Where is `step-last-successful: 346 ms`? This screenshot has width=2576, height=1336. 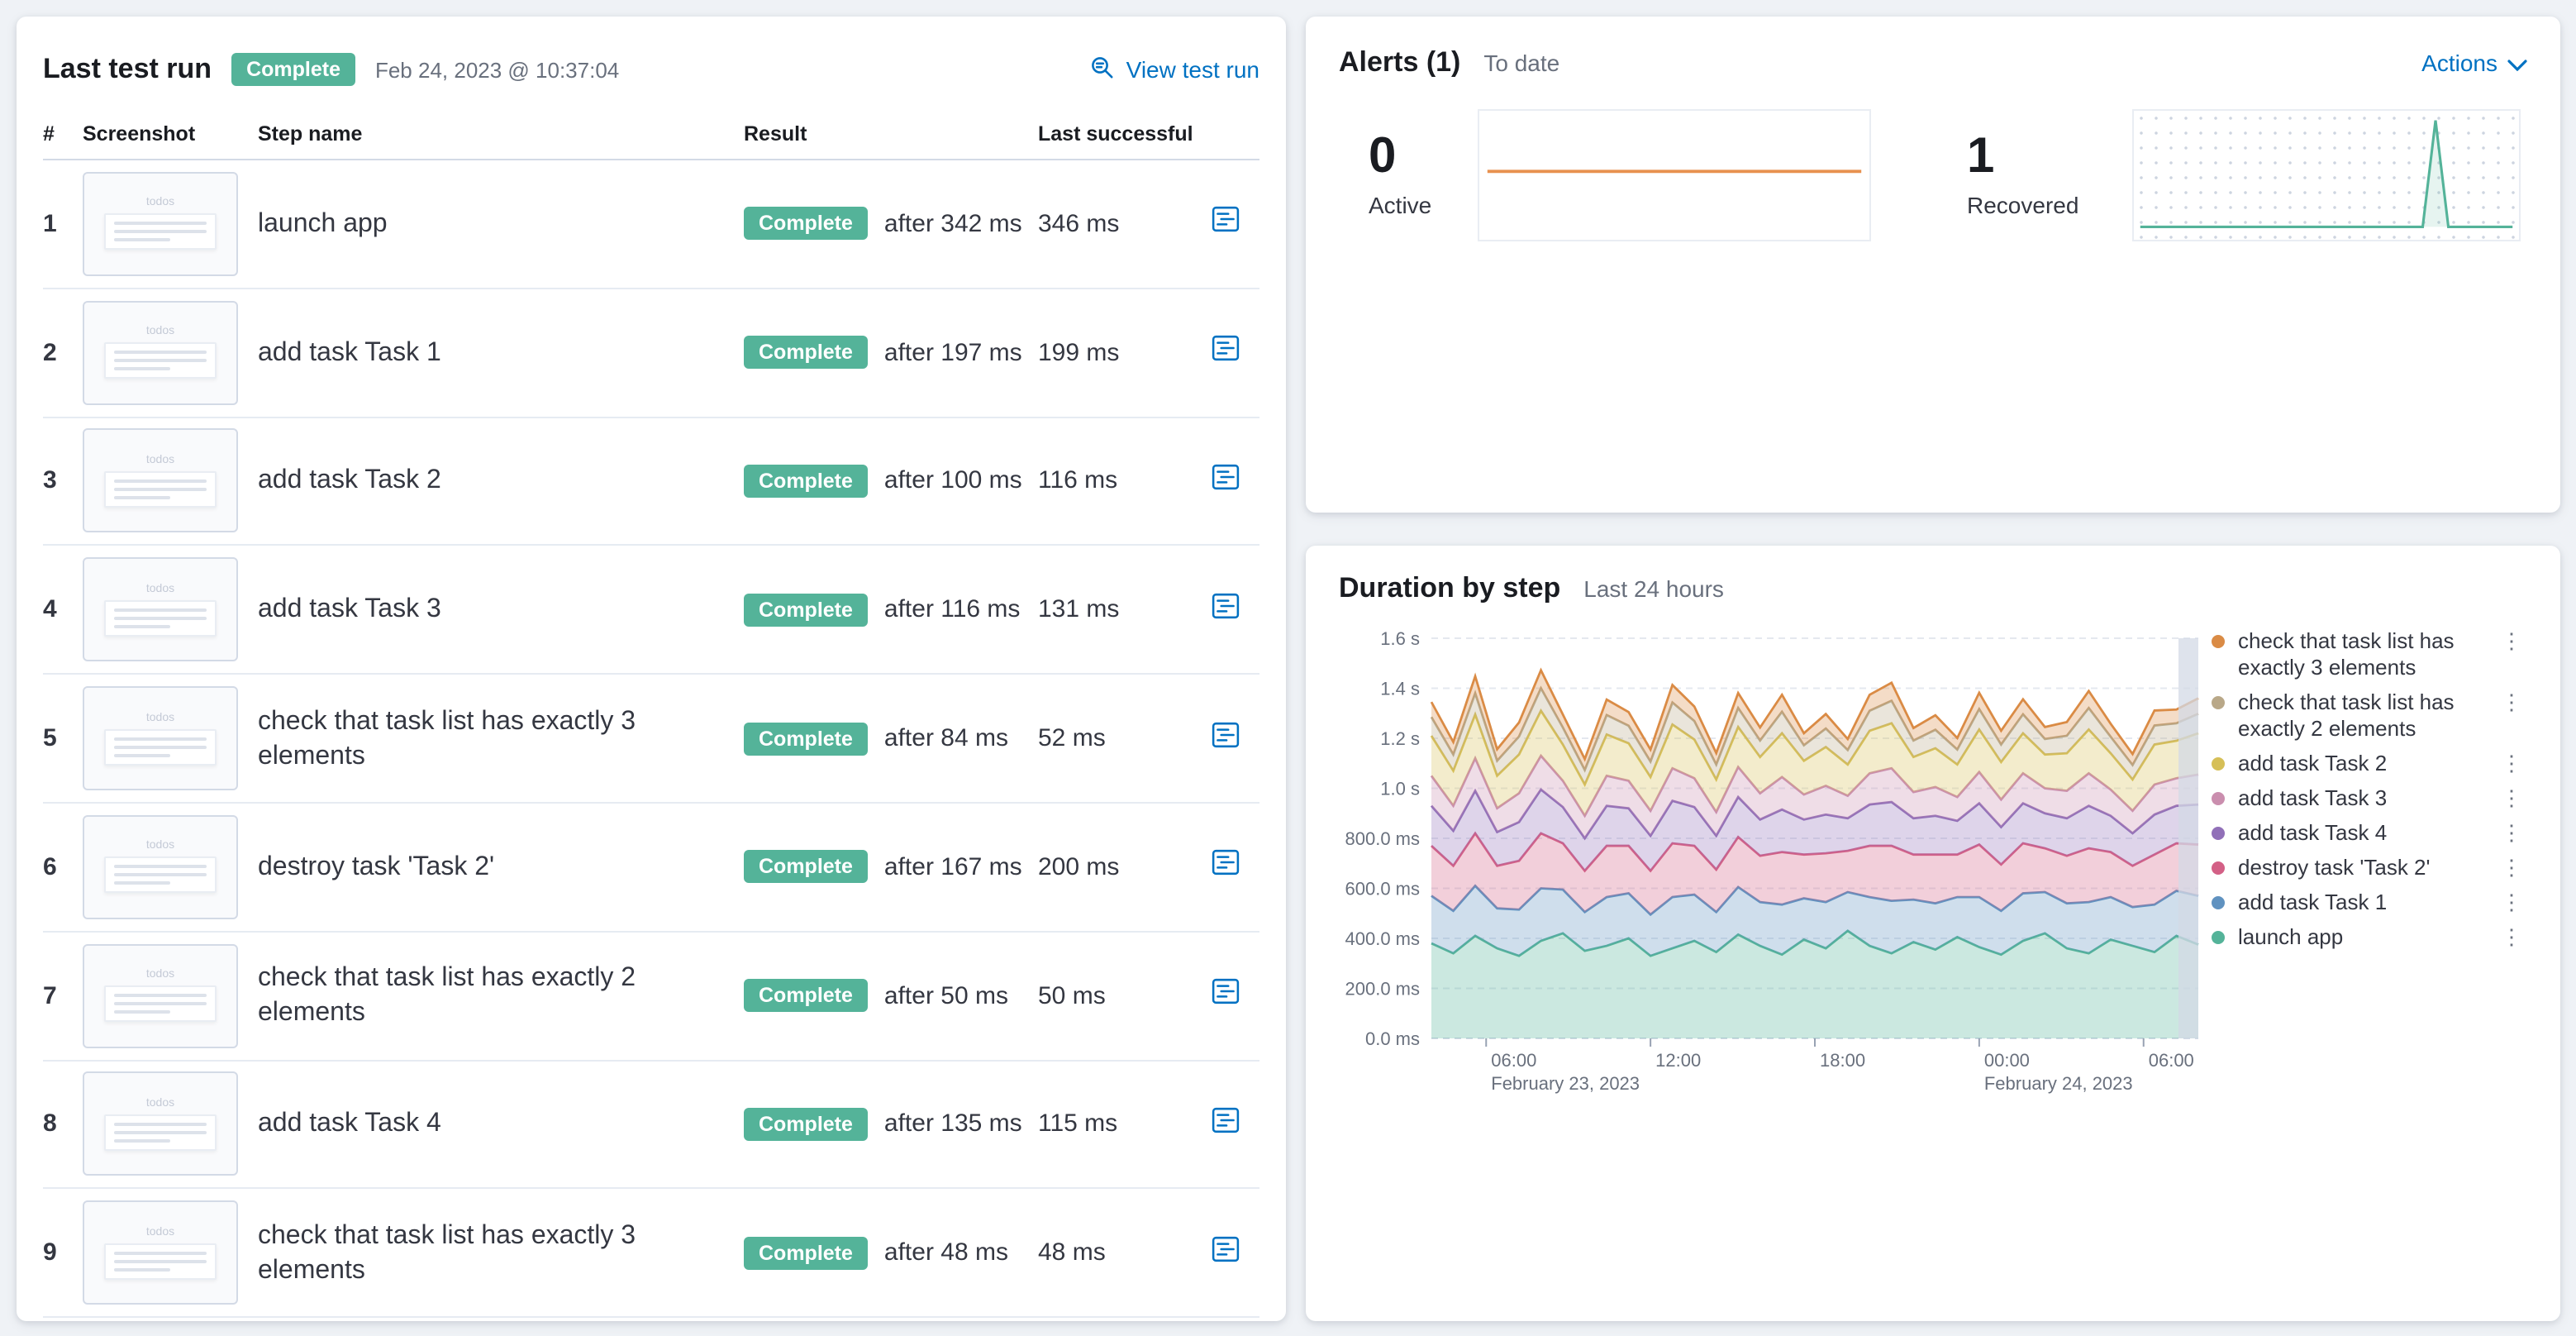
step-last-successful: 346 ms is located at coordinates (1079, 223).